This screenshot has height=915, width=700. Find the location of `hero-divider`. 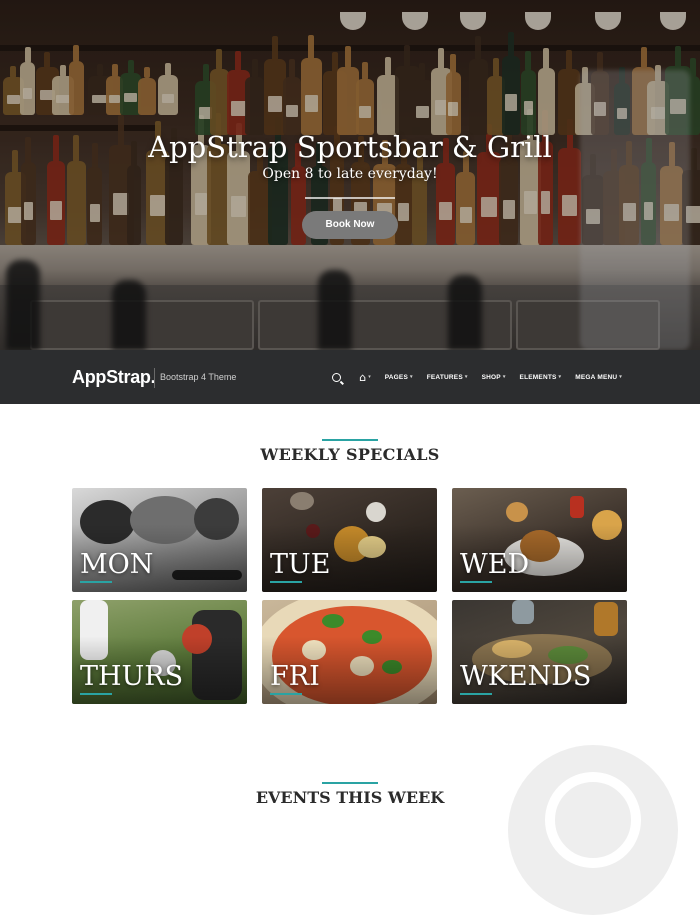

hero-divider is located at coordinates (350, 198).